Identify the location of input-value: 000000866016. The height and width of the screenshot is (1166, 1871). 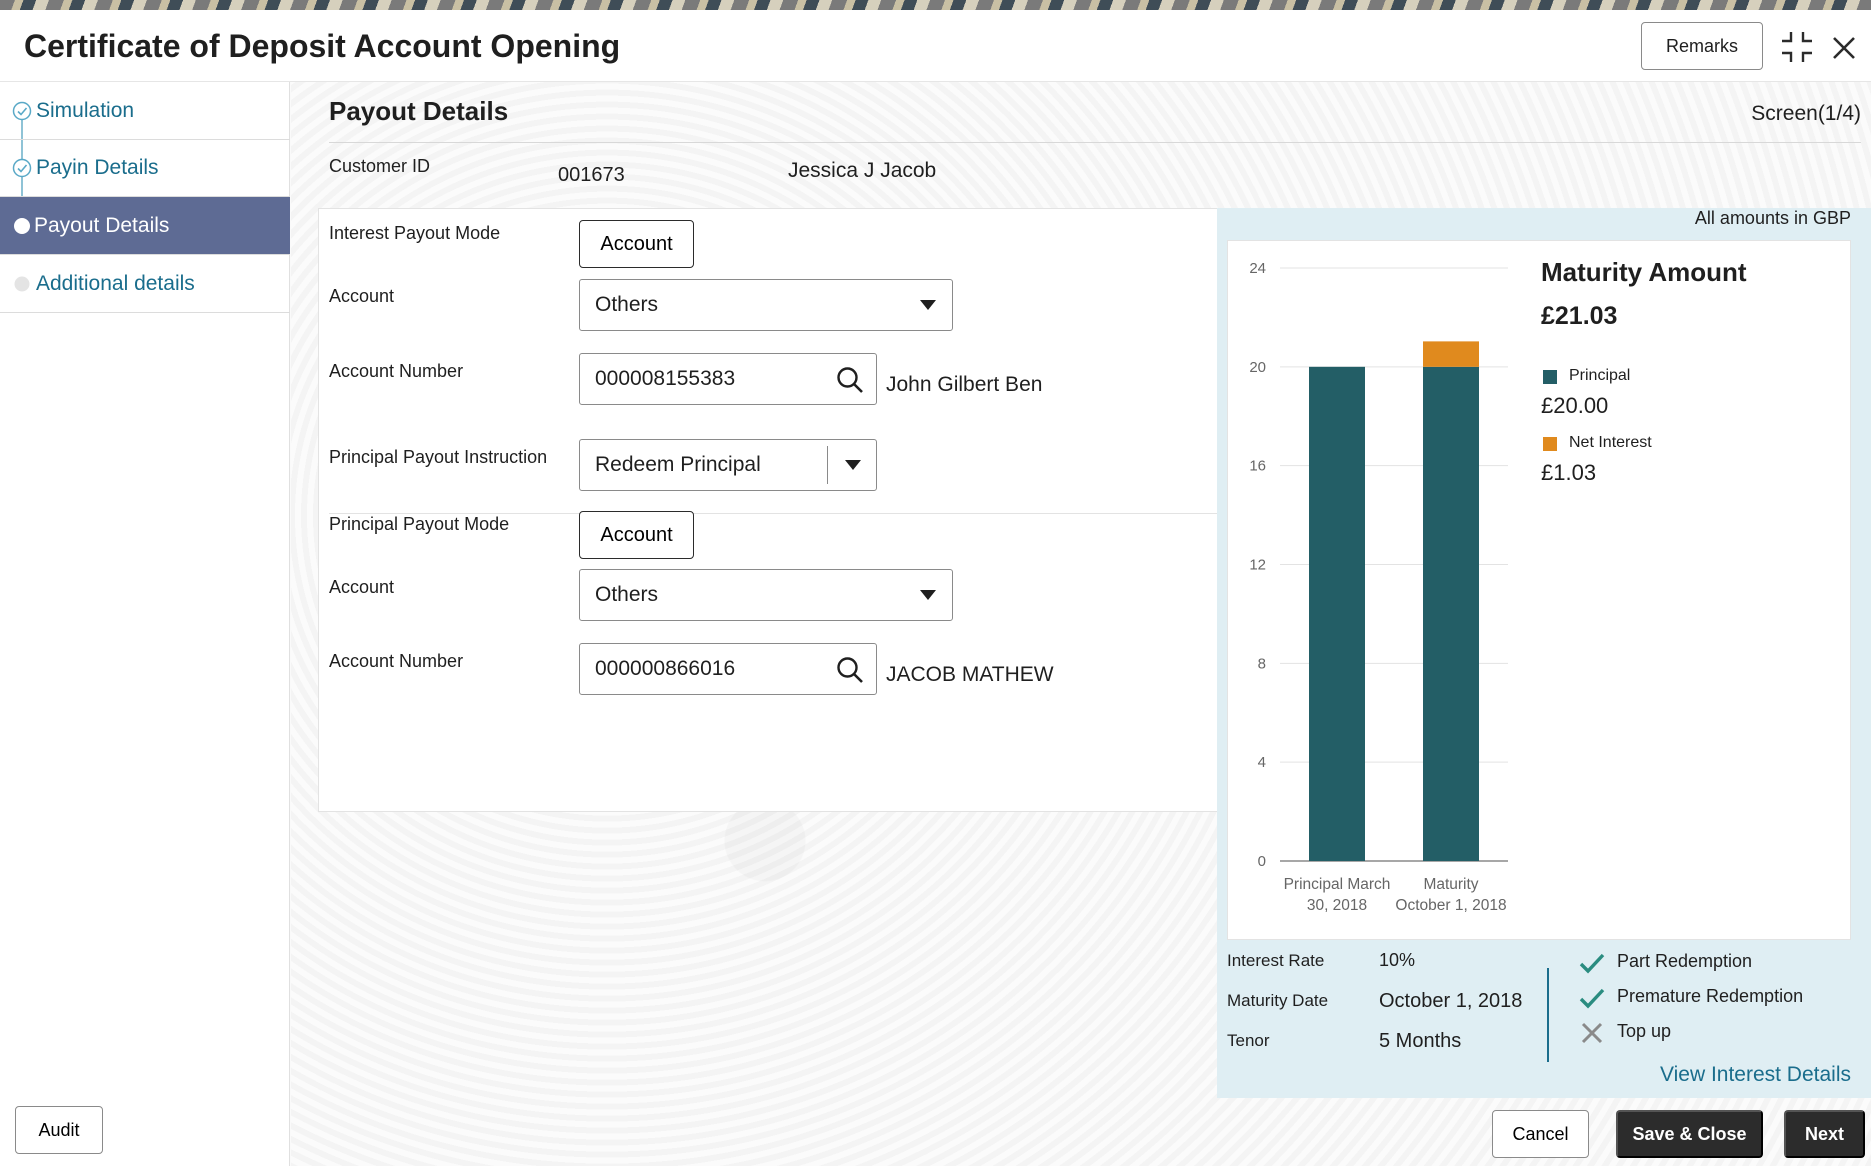
(665, 668).